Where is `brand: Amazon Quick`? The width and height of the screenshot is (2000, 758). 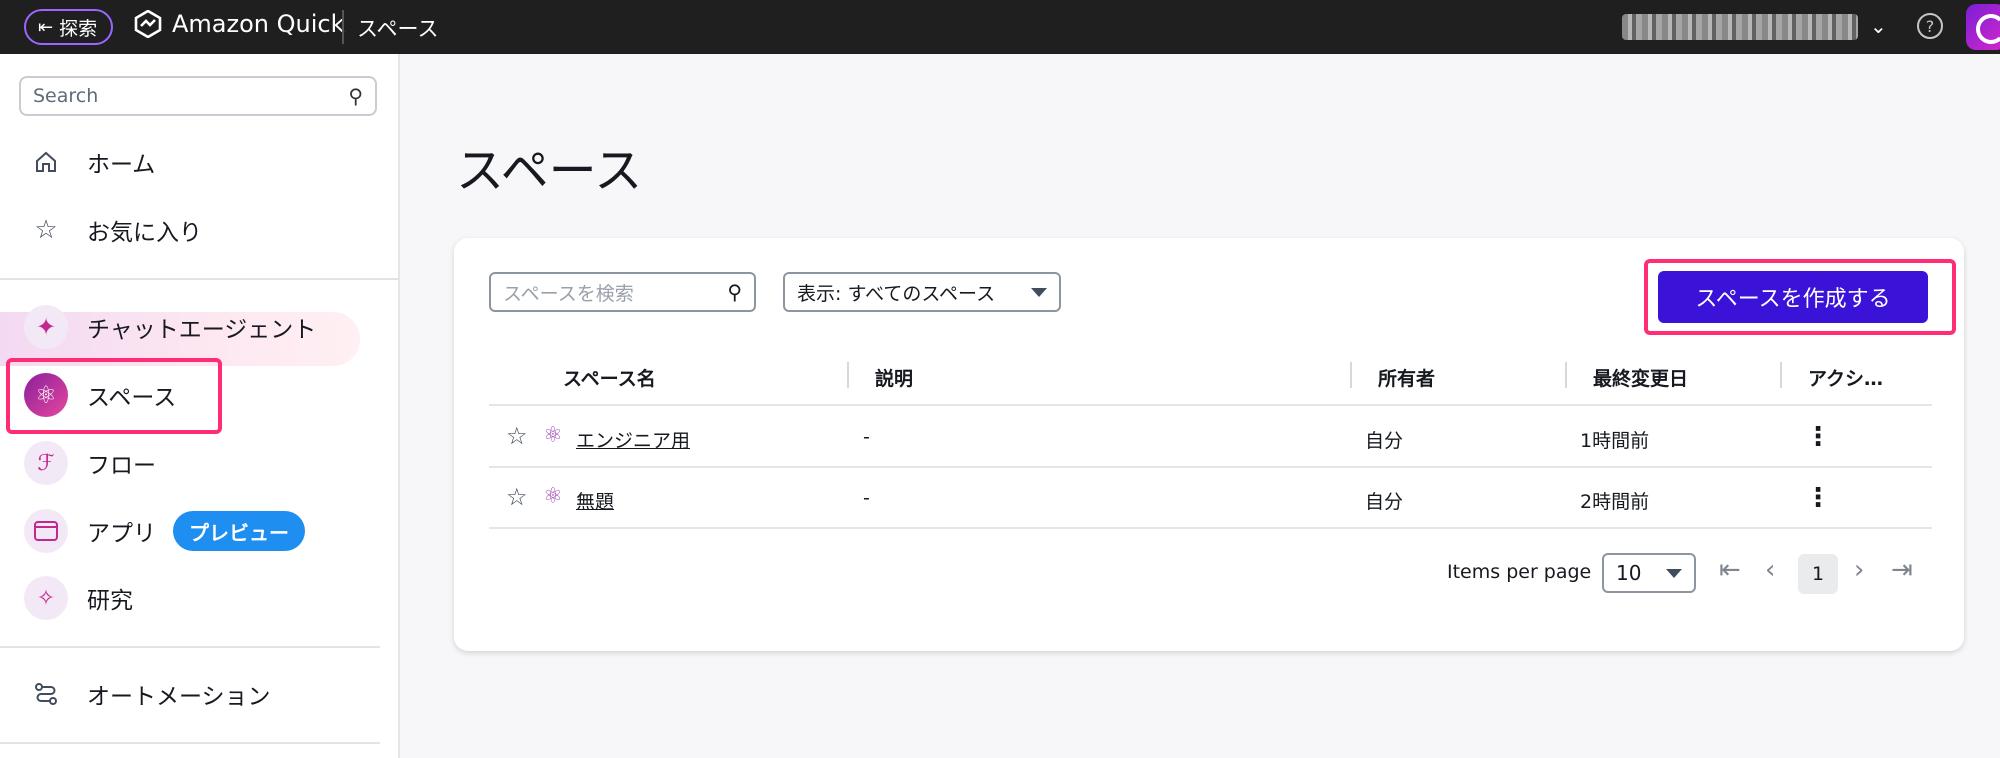 brand: Amazon Quick is located at coordinates (239, 24).